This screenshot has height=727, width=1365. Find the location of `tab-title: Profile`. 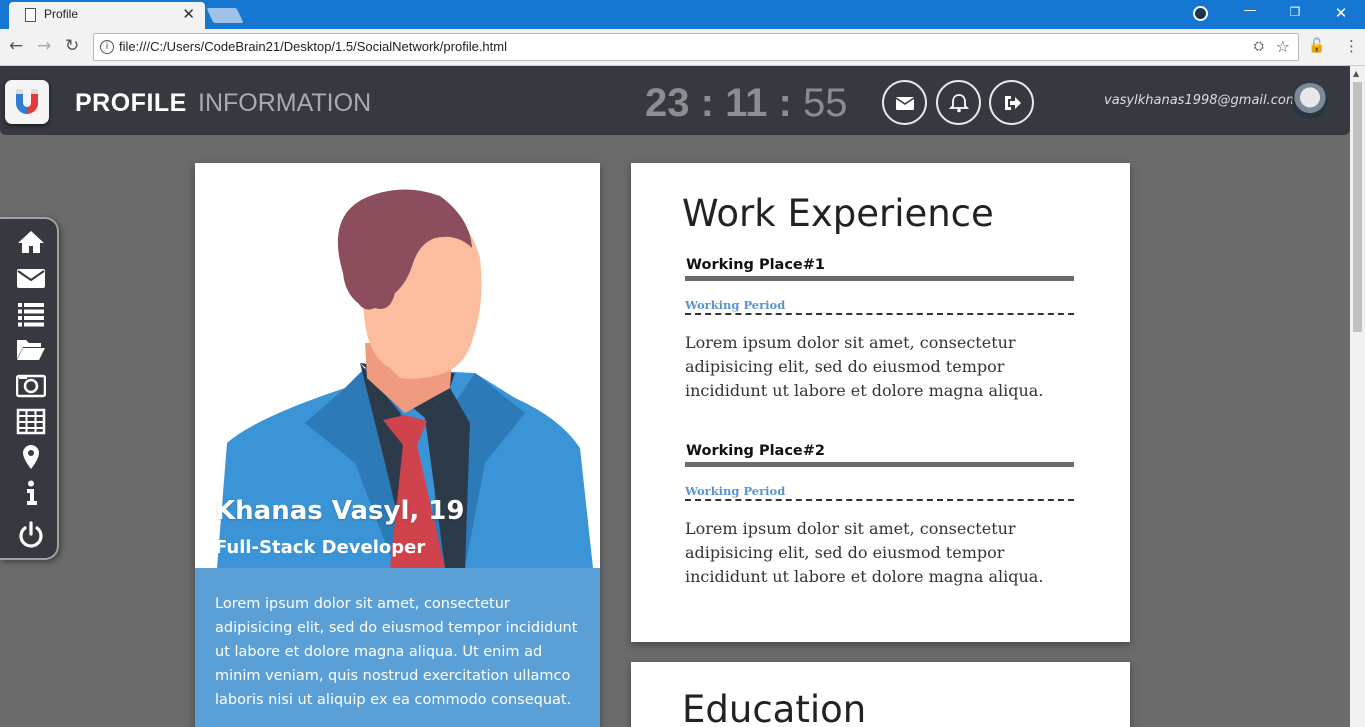

tab-title: Profile is located at coordinates (61, 14).